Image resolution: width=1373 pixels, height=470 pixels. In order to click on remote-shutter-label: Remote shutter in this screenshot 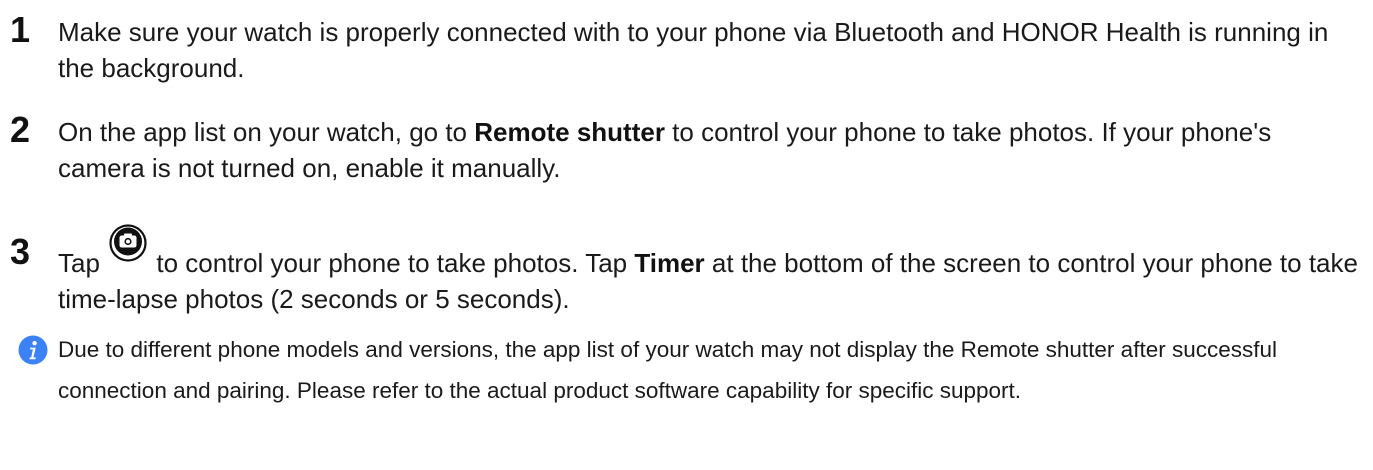, I will do `click(569, 132)`.